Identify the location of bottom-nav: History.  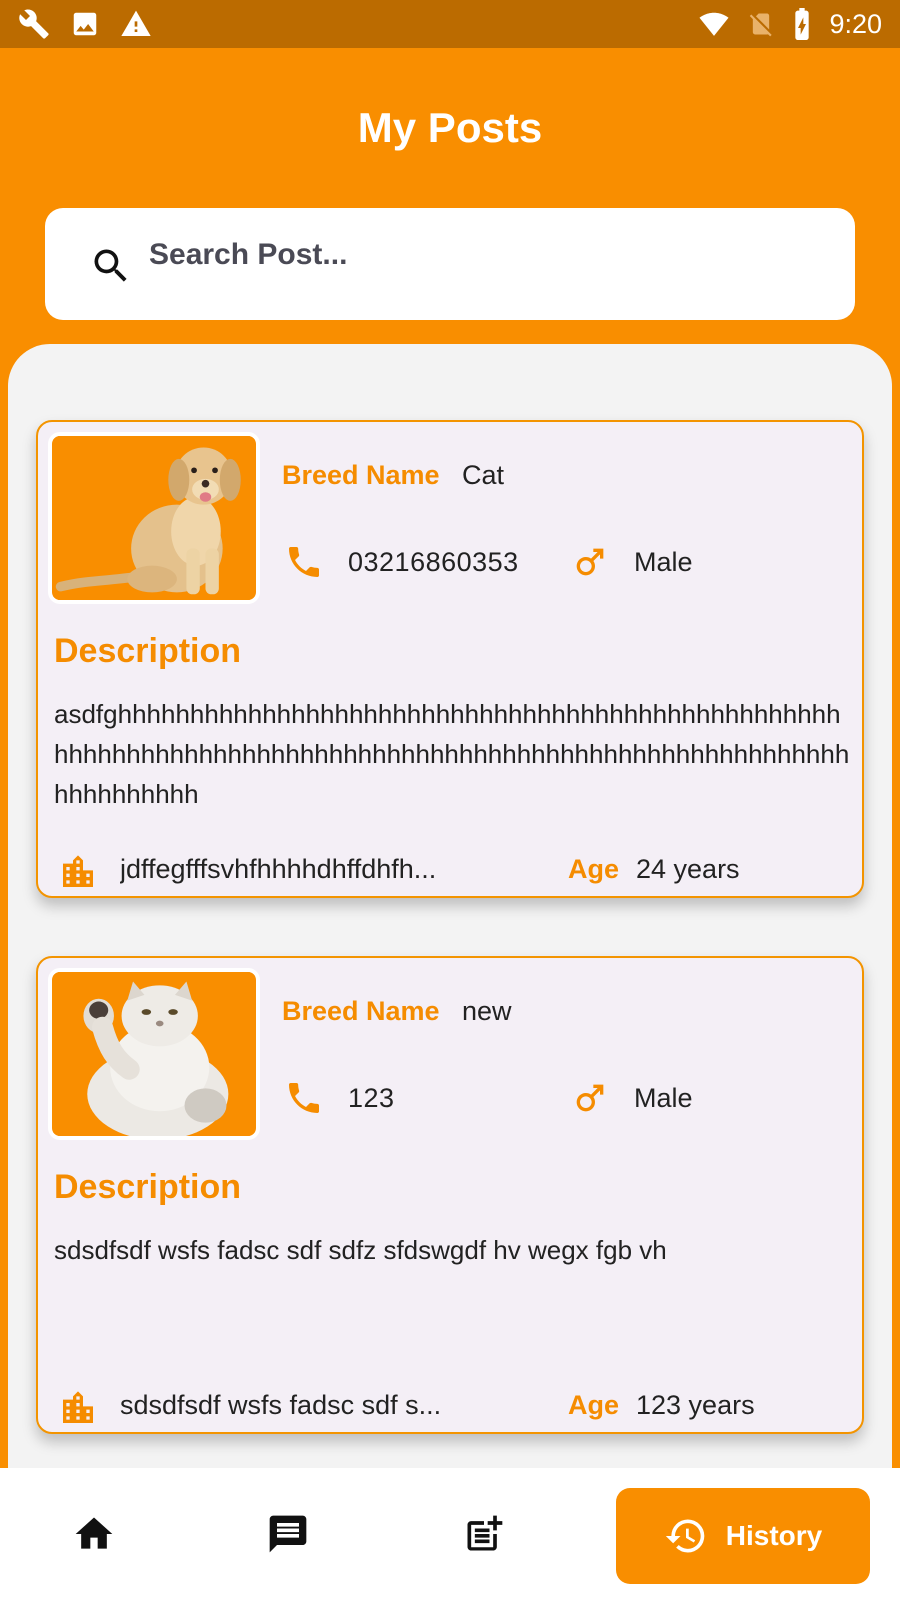
(450, 1534).